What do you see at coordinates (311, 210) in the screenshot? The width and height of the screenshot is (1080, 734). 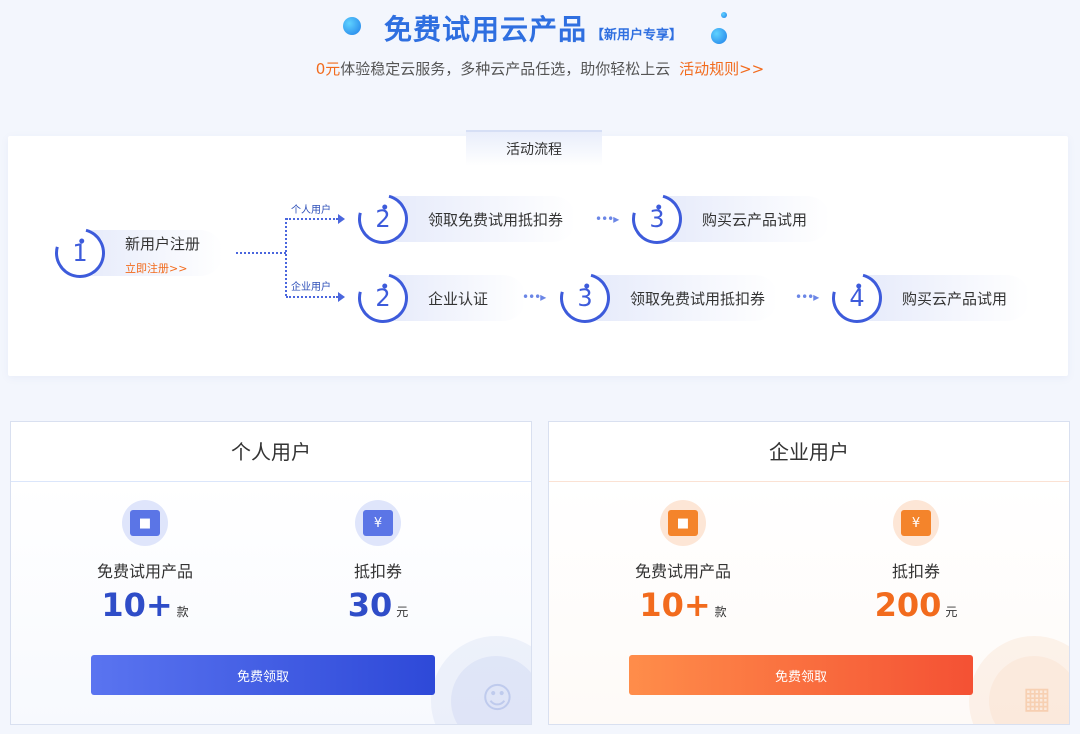 I see `branch-label-personal: 个人用户` at bounding box center [311, 210].